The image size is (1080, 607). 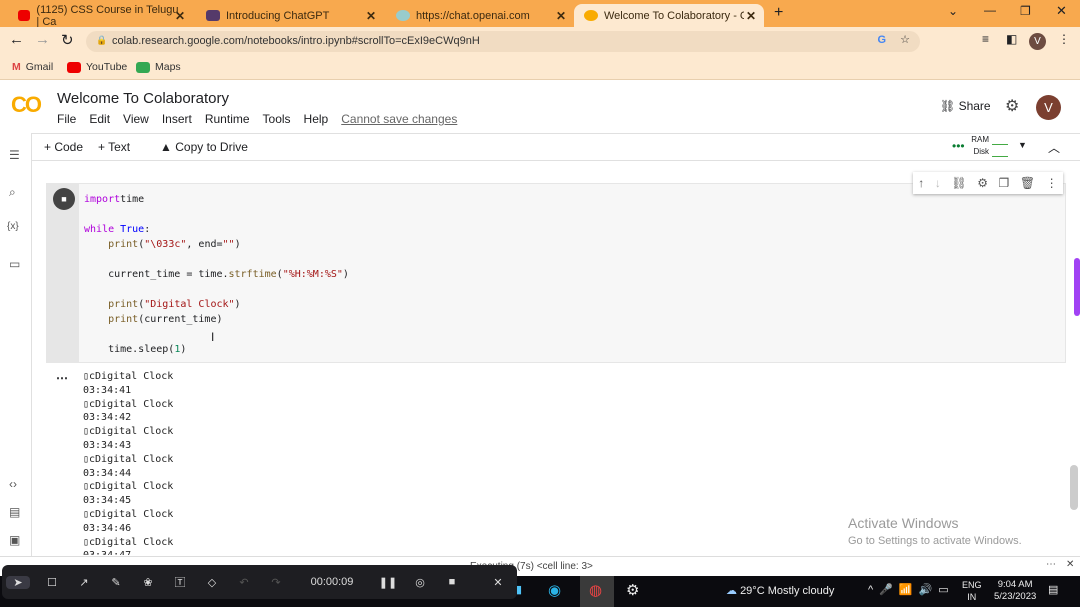 What do you see at coordinates (388, 582) in the screenshot?
I see `pause-icon: ❚❚` at bounding box center [388, 582].